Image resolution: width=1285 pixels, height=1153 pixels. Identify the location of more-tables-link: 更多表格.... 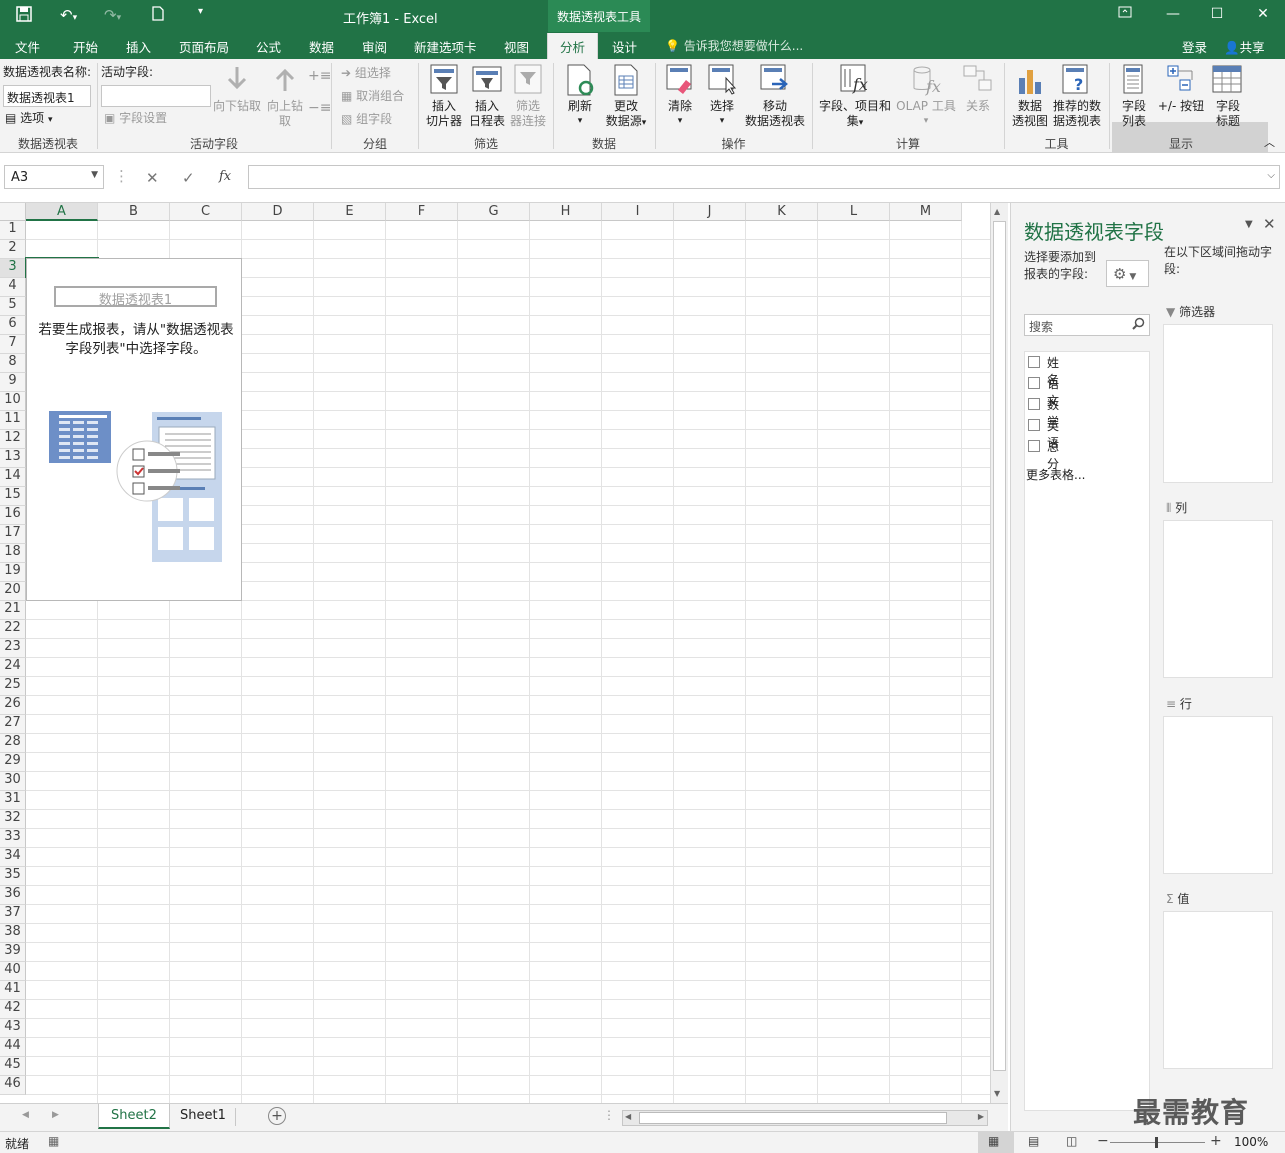
(1055, 475).